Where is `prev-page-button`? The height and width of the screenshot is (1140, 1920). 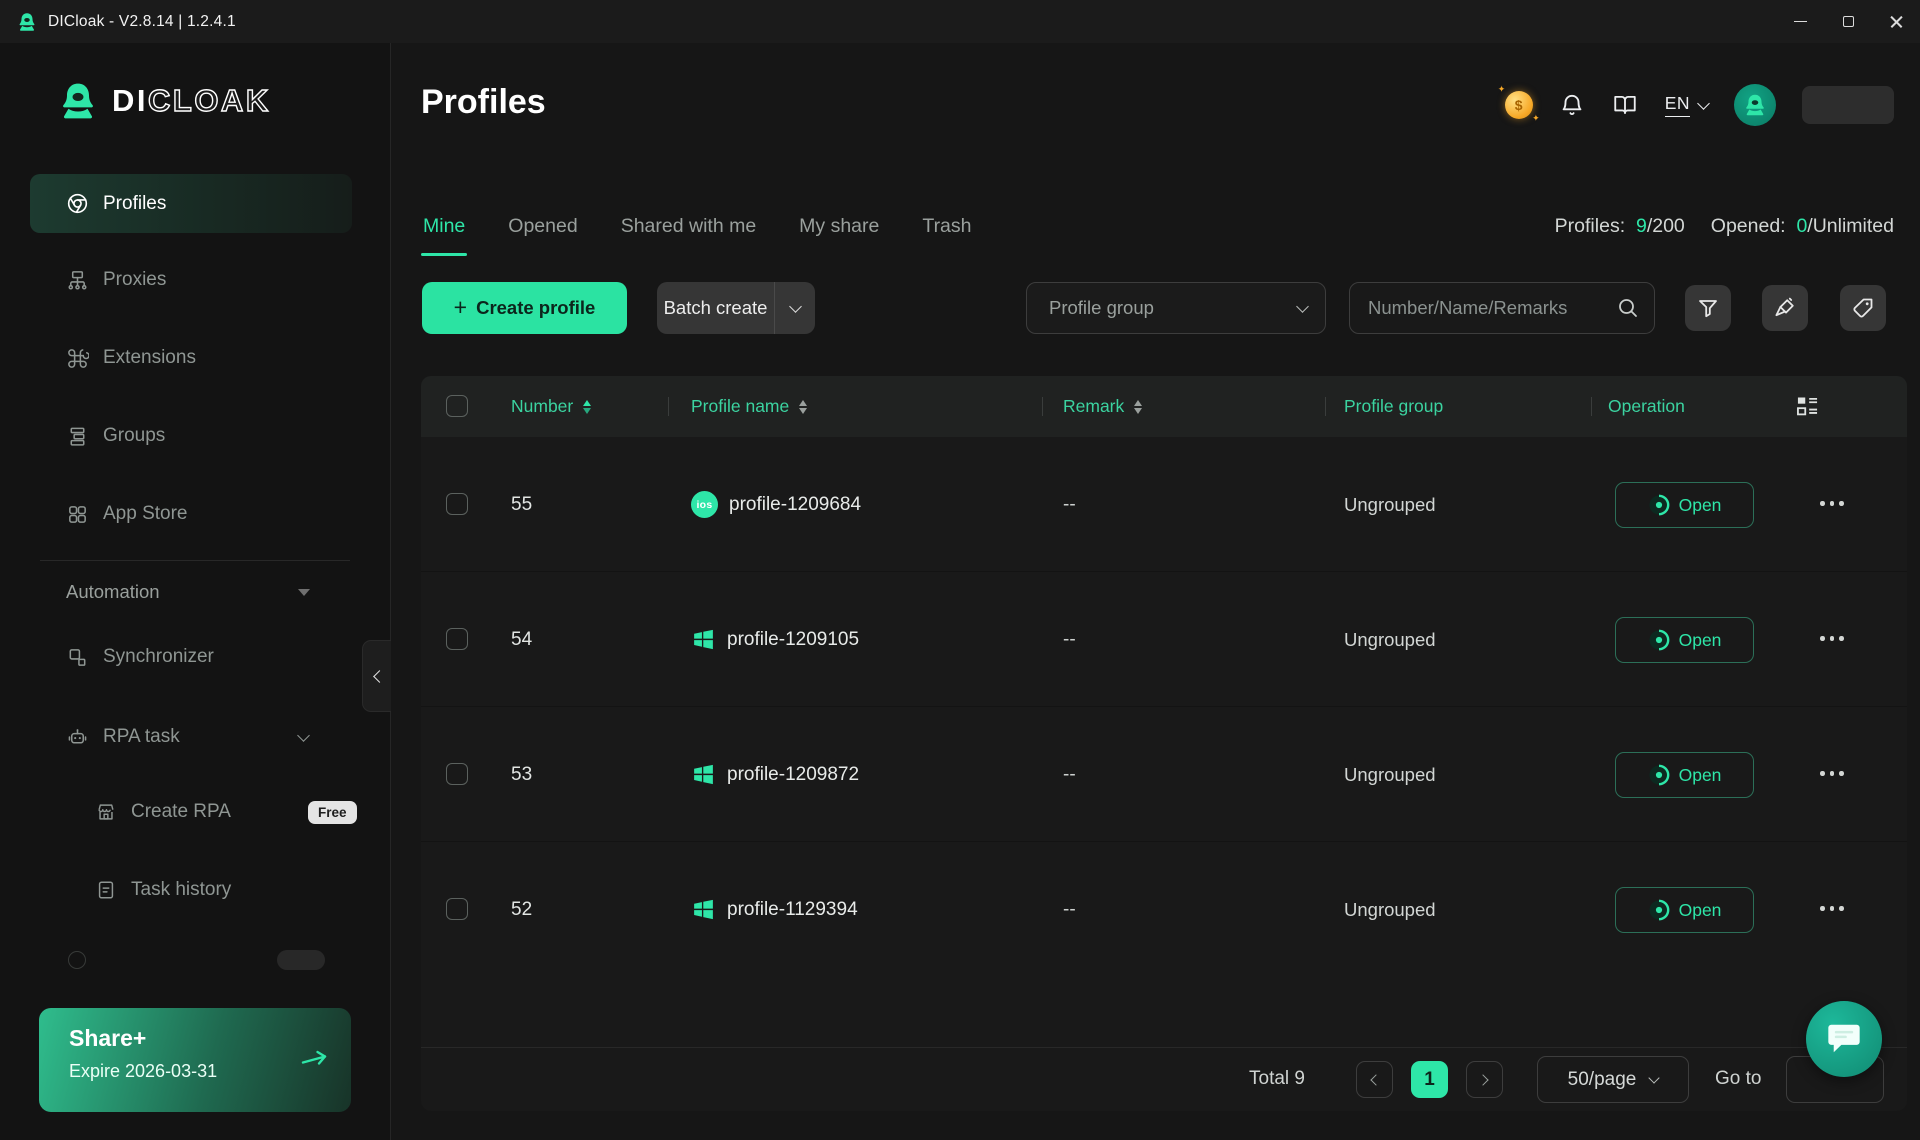
prev-page-button is located at coordinates (1374, 1079).